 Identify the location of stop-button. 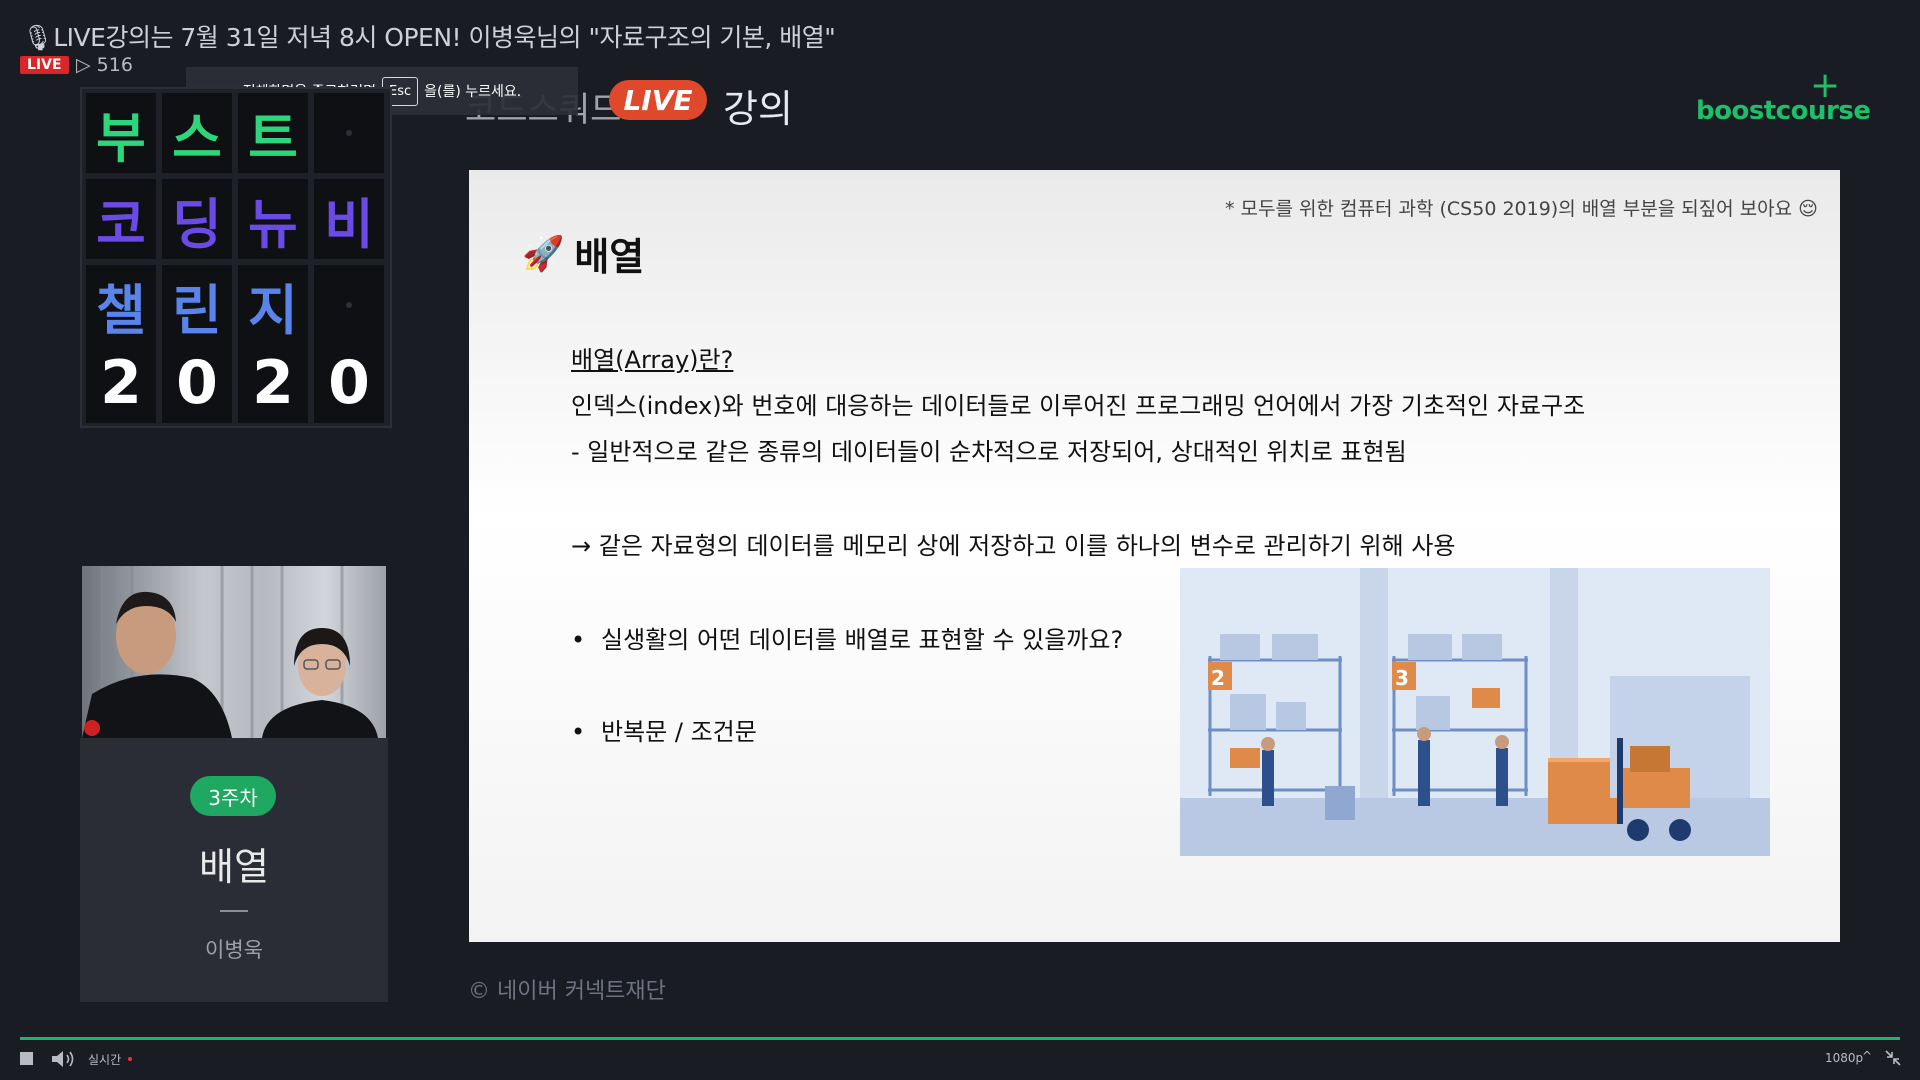
(26, 1058).